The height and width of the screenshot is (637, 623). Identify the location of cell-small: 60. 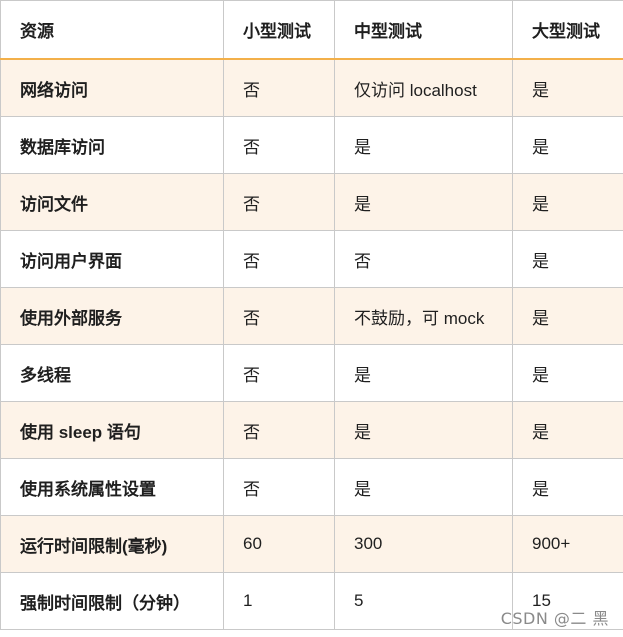
(279, 544).